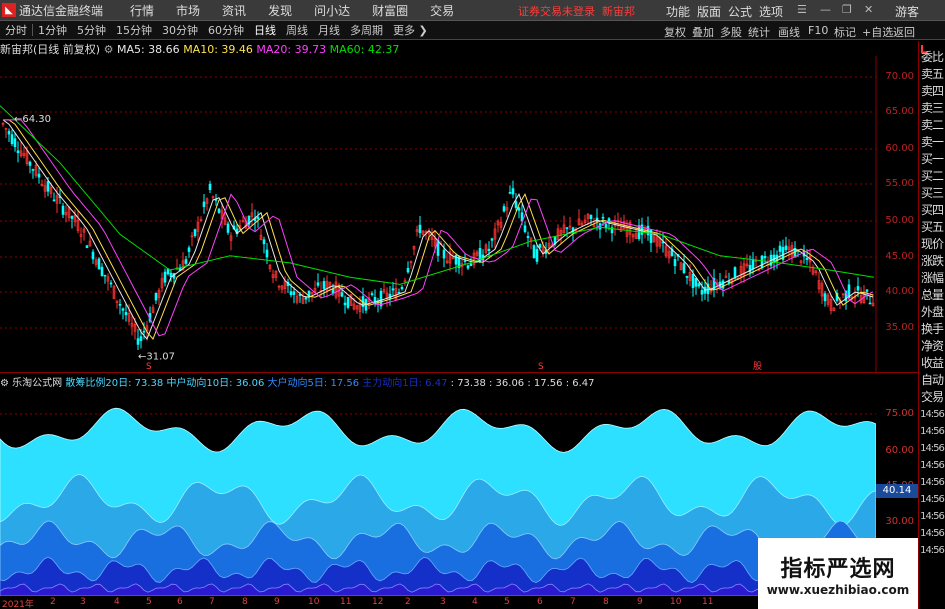  I want to click on quote-field: 涨跌, so click(932, 261).